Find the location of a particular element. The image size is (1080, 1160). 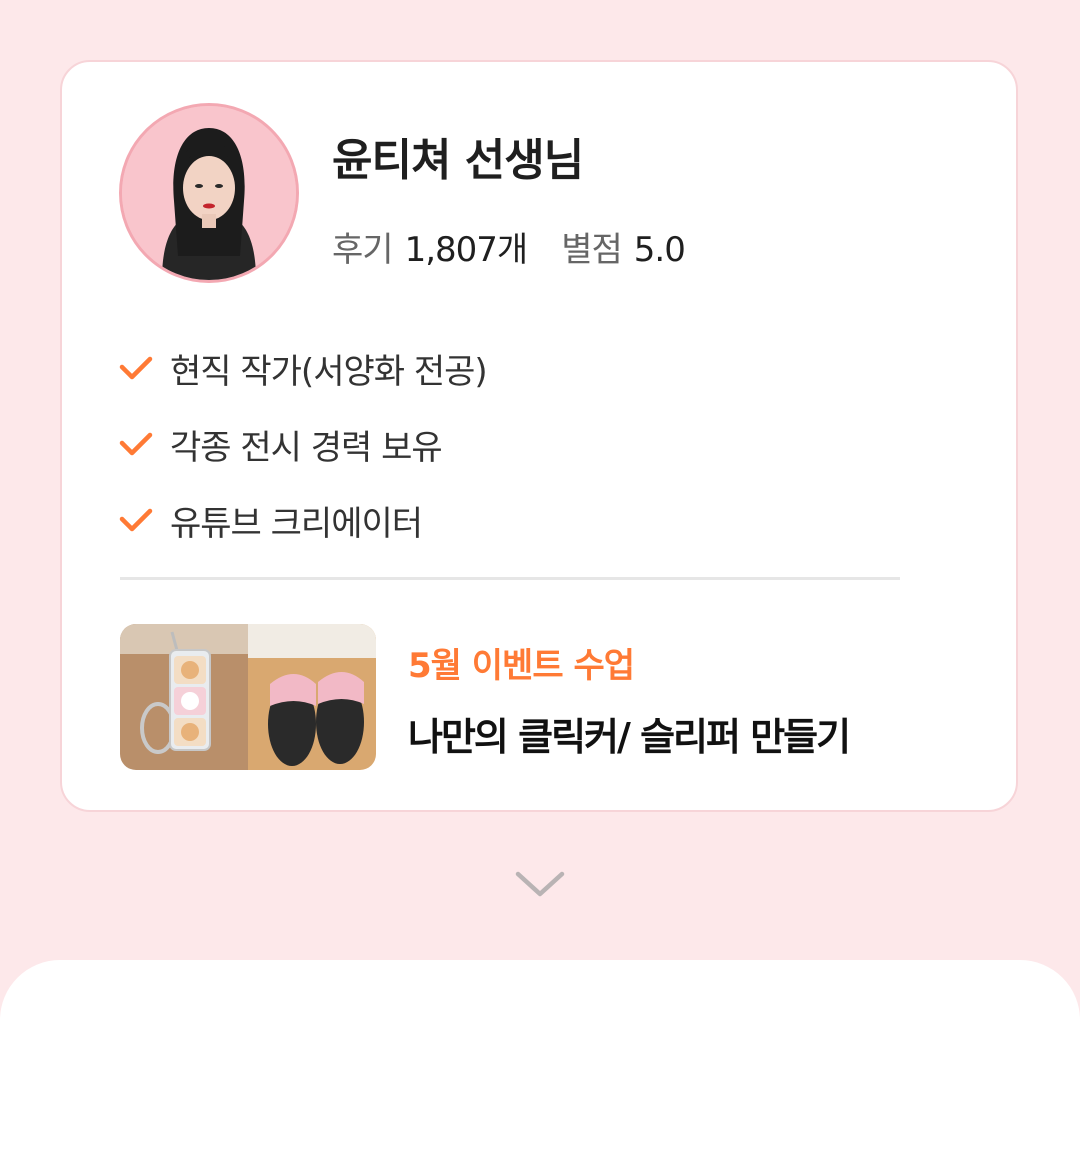

event-thumbnail is located at coordinates (248, 697).